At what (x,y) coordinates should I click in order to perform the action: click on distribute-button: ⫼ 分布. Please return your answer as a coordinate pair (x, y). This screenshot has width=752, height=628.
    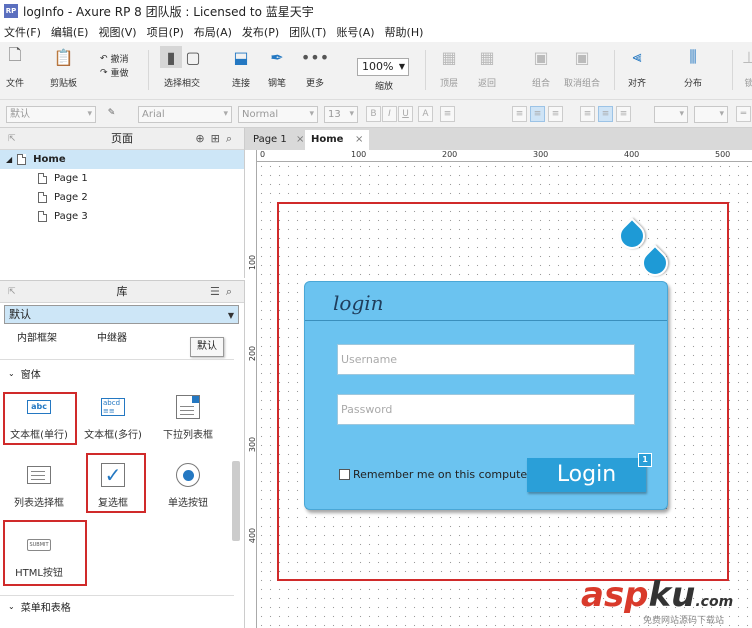
    Looking at the image, I should click on (693, 67).